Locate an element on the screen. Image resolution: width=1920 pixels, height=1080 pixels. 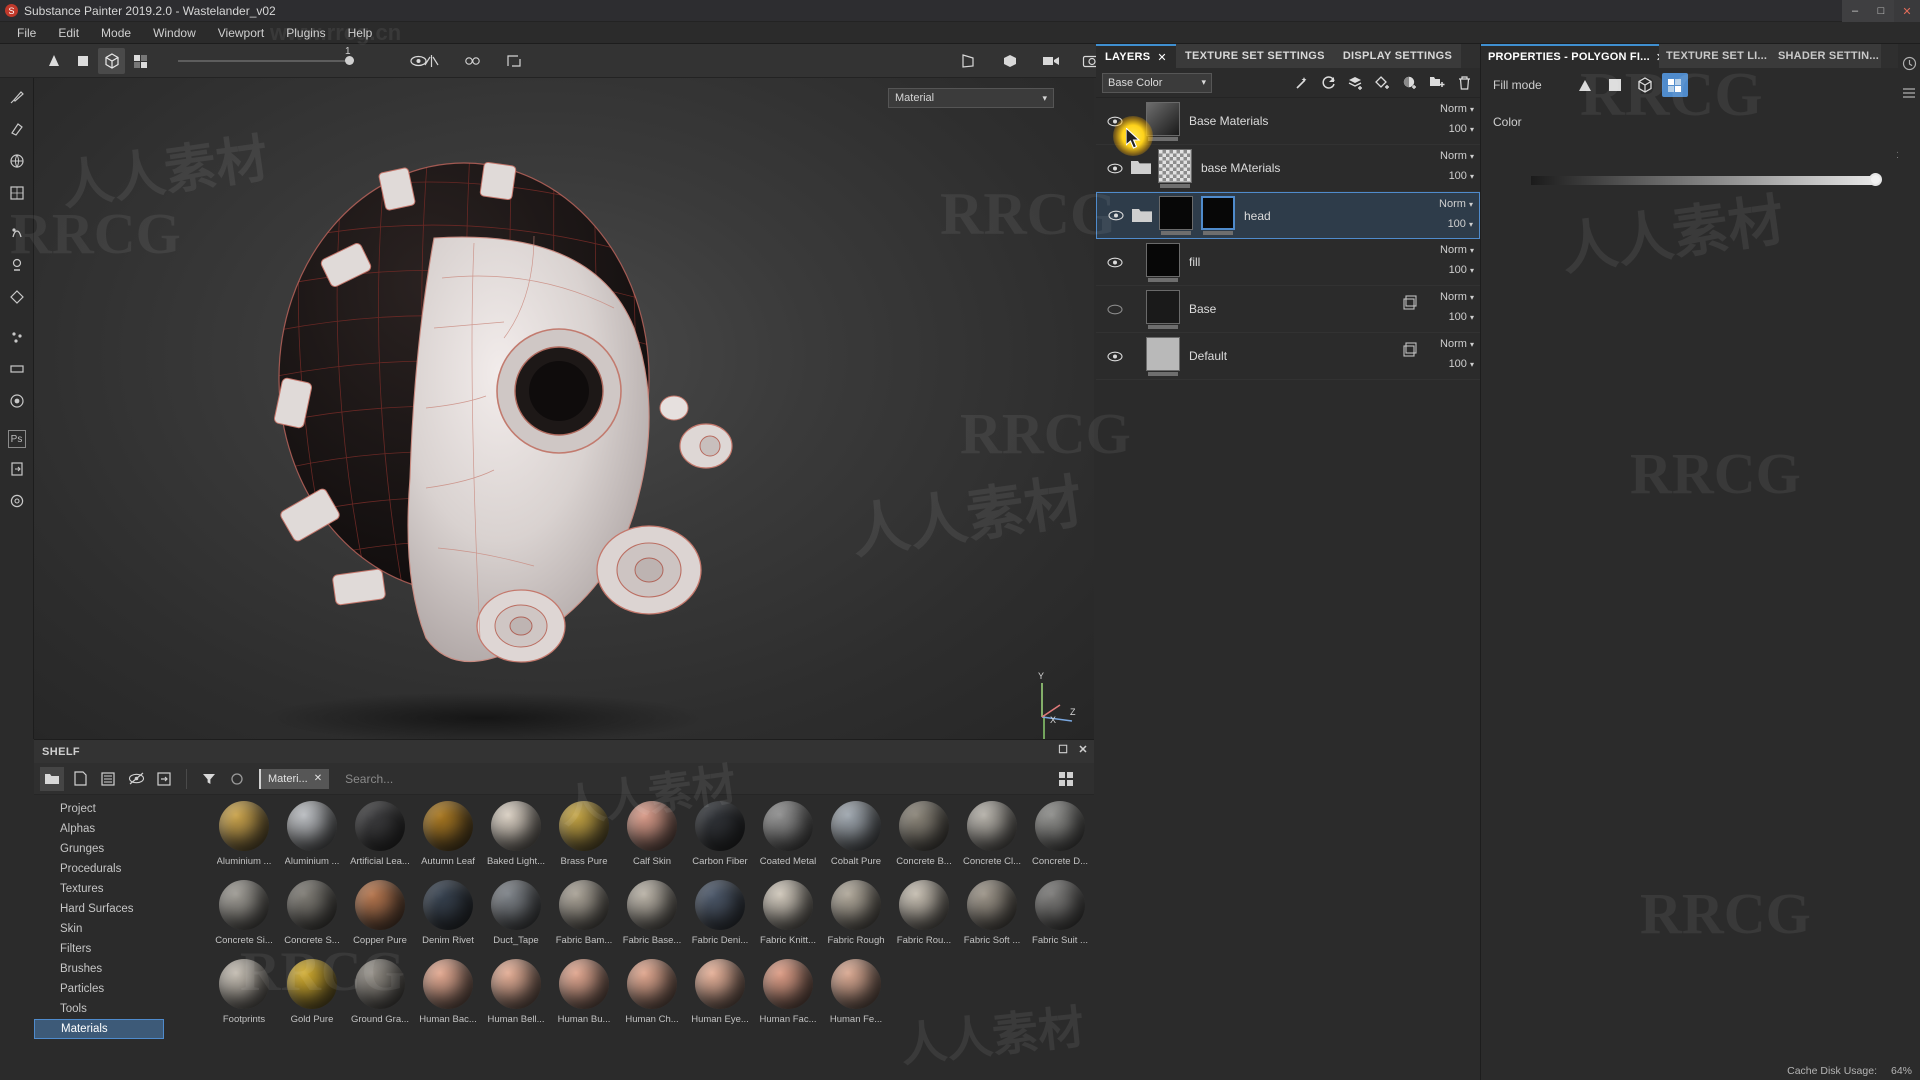
material-thumbnail: Calf Skin is located at coordinates (652, 840).